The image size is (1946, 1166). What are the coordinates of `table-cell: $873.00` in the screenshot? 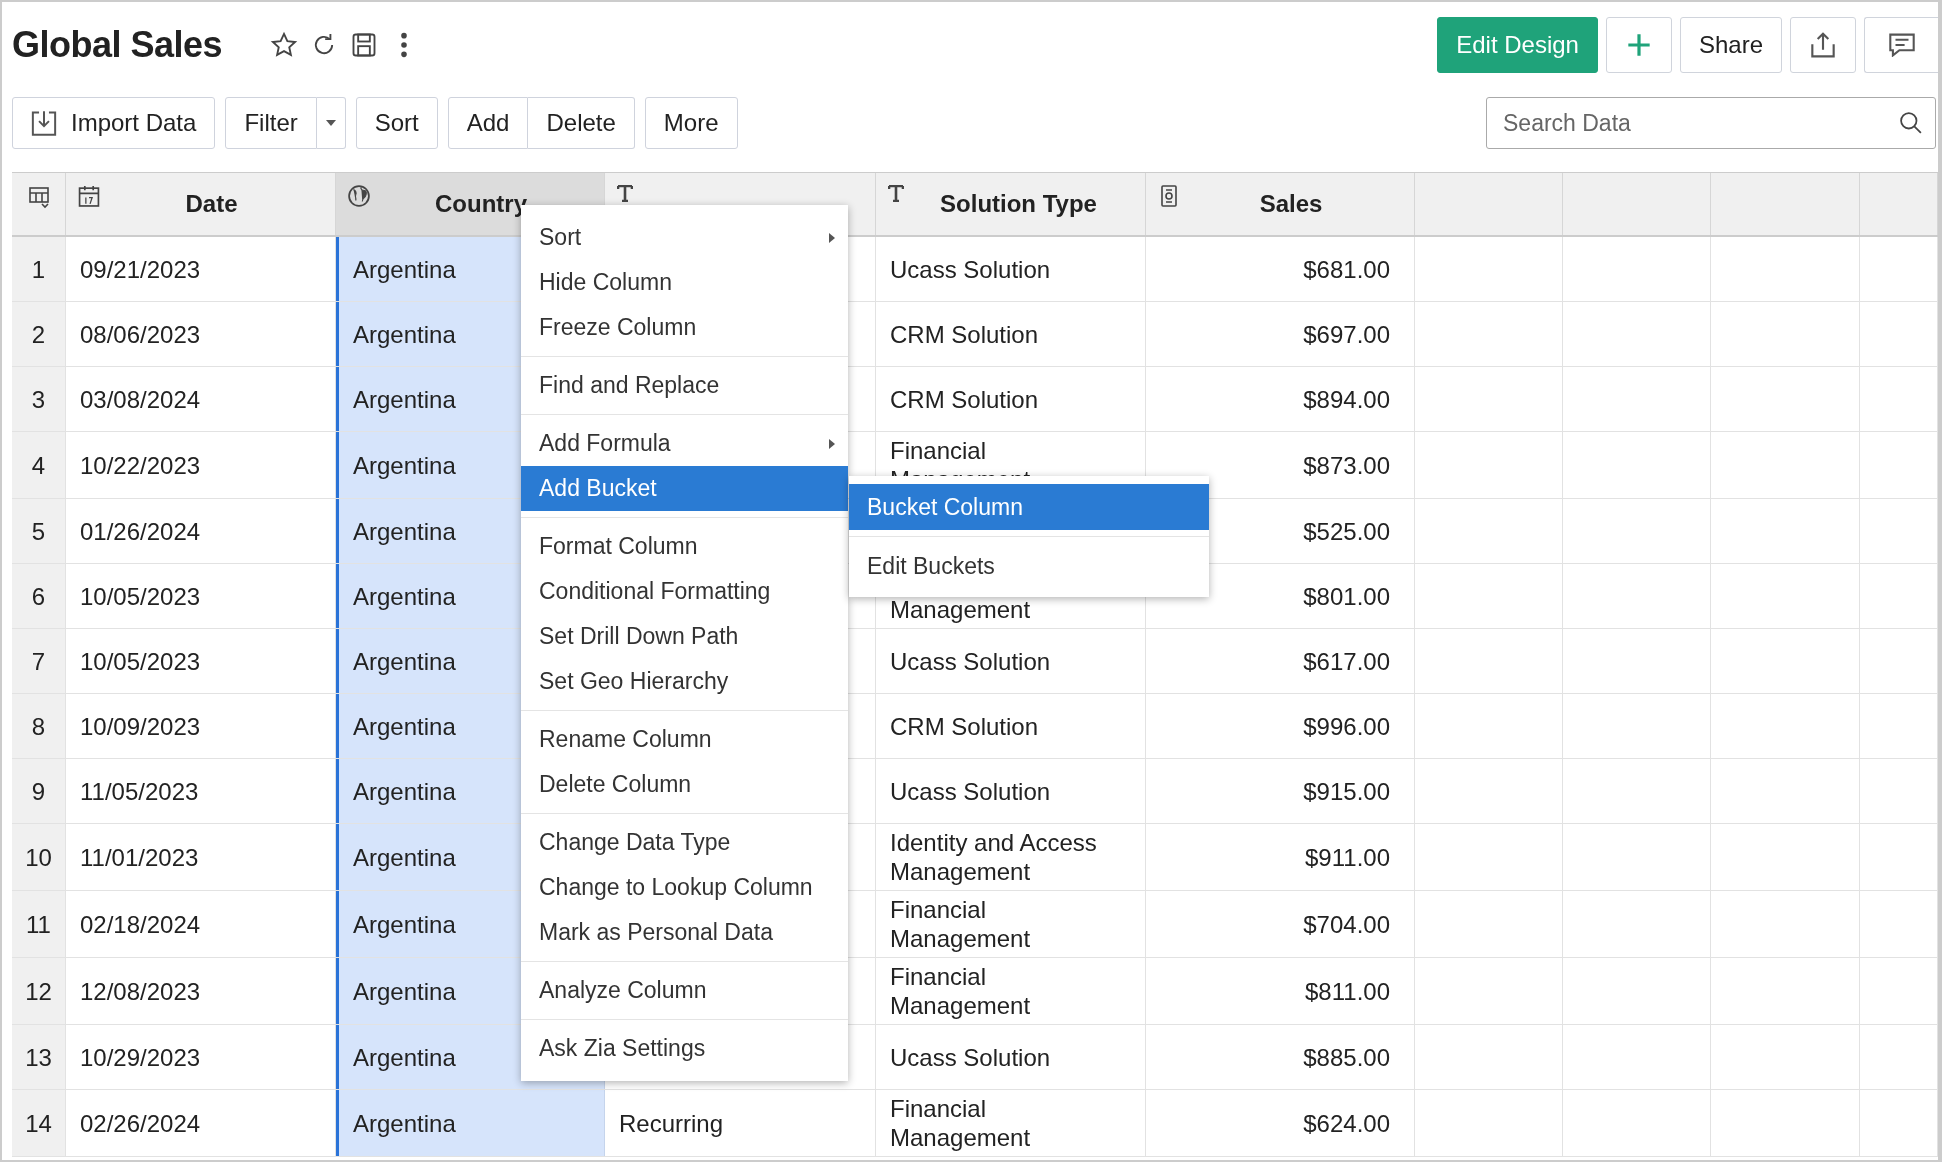 It's located at (1346, 465).